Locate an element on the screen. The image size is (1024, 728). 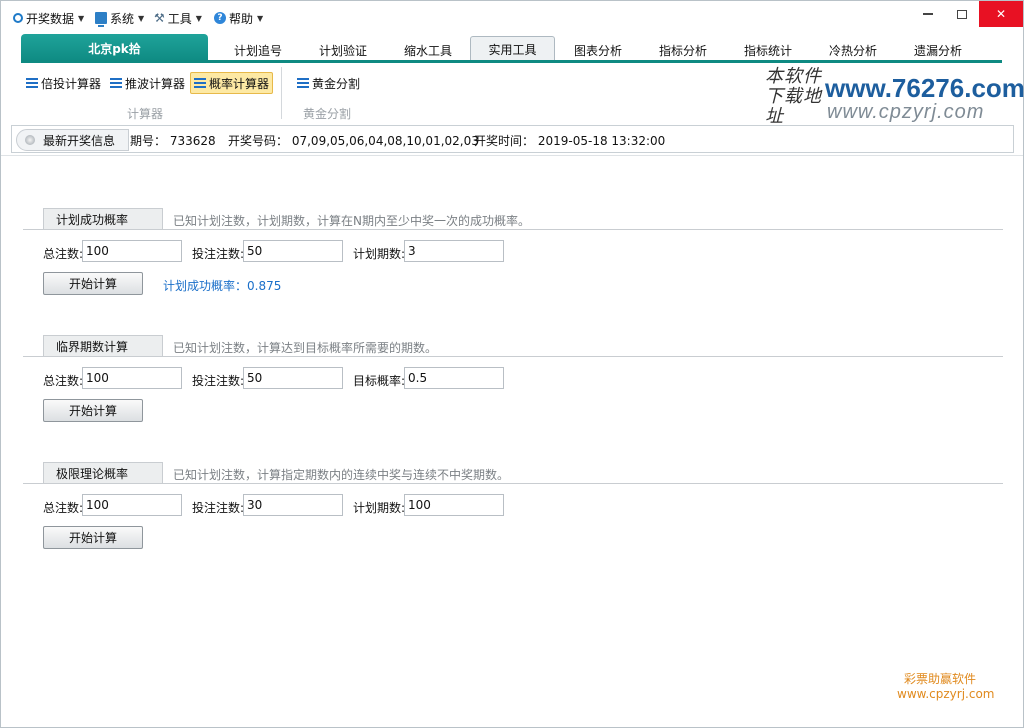
menu-help-label: 帮助 is located at coordinates (241, 18).